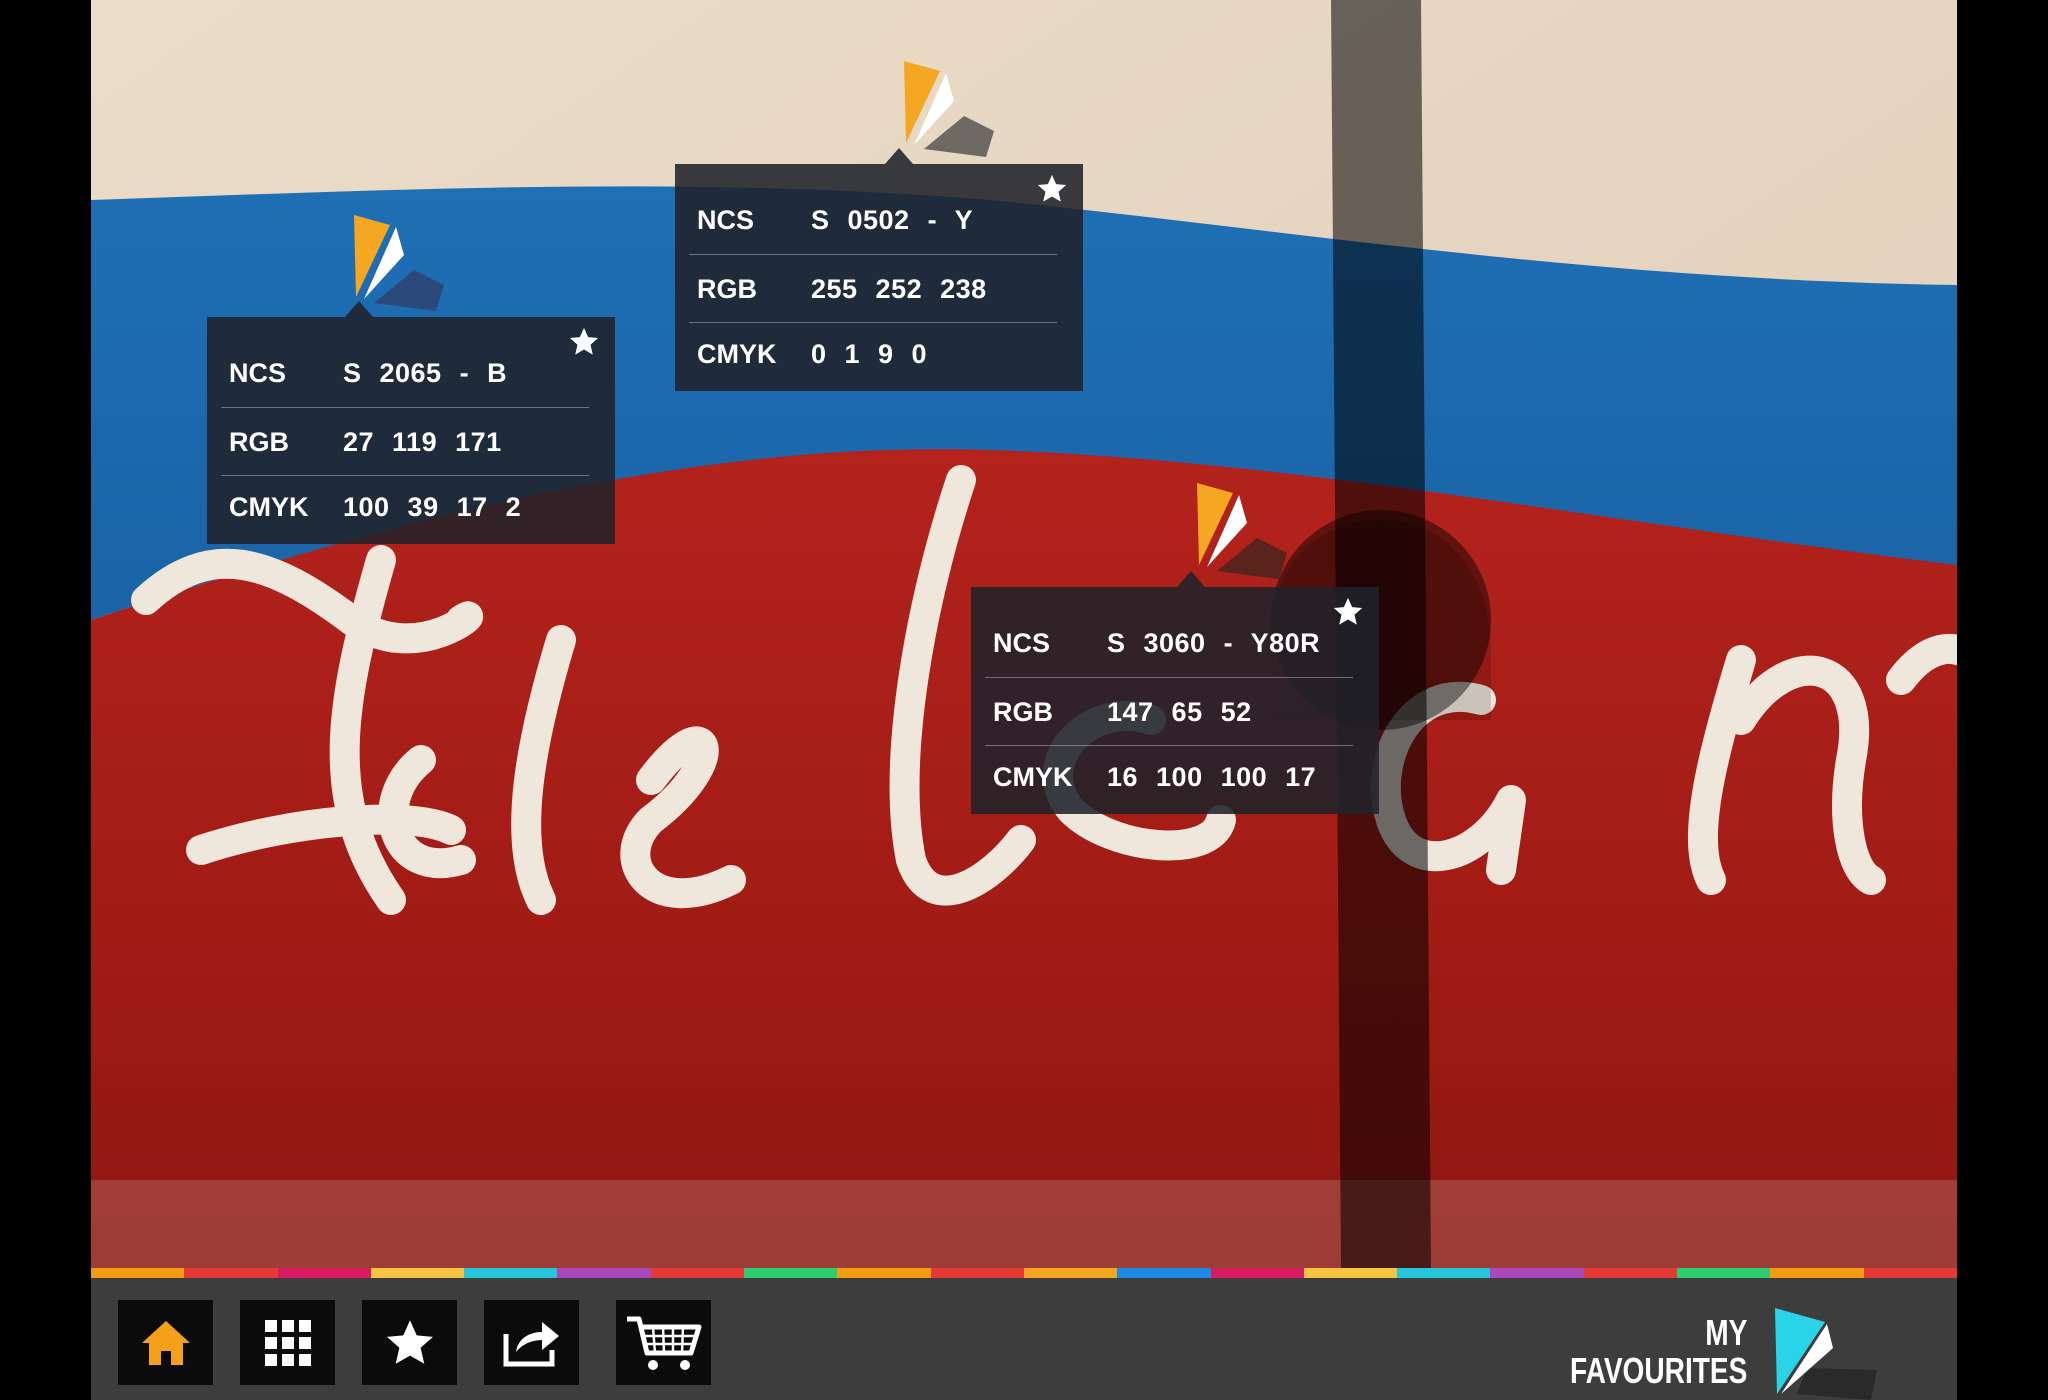 The width and height of the screenshot is (2048, 1400). I want to click on rgb-row: RGB 27 119 171, so click(405, 441).